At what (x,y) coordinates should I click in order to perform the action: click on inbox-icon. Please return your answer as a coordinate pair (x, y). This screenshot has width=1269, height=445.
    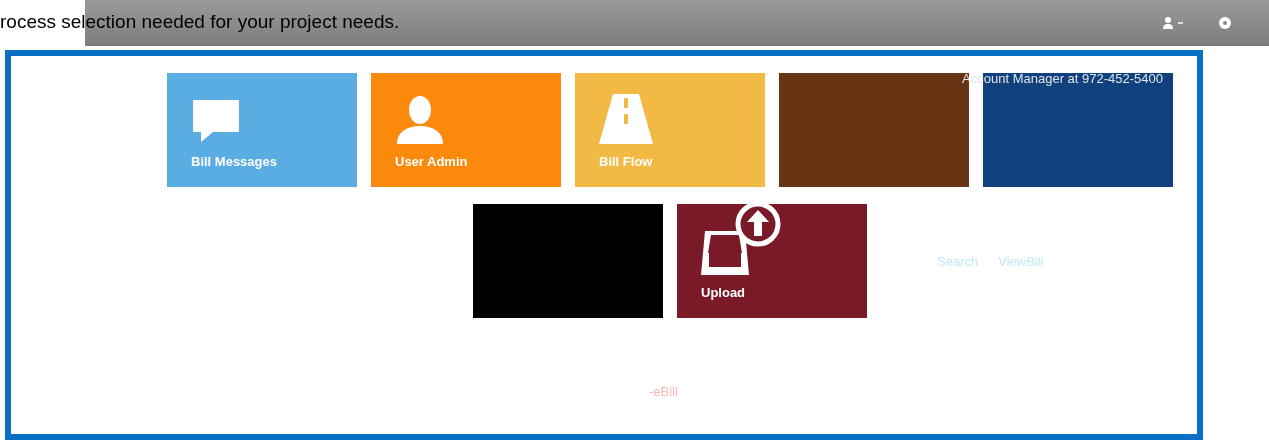
    Looking at the image, I should click on (725, 252).